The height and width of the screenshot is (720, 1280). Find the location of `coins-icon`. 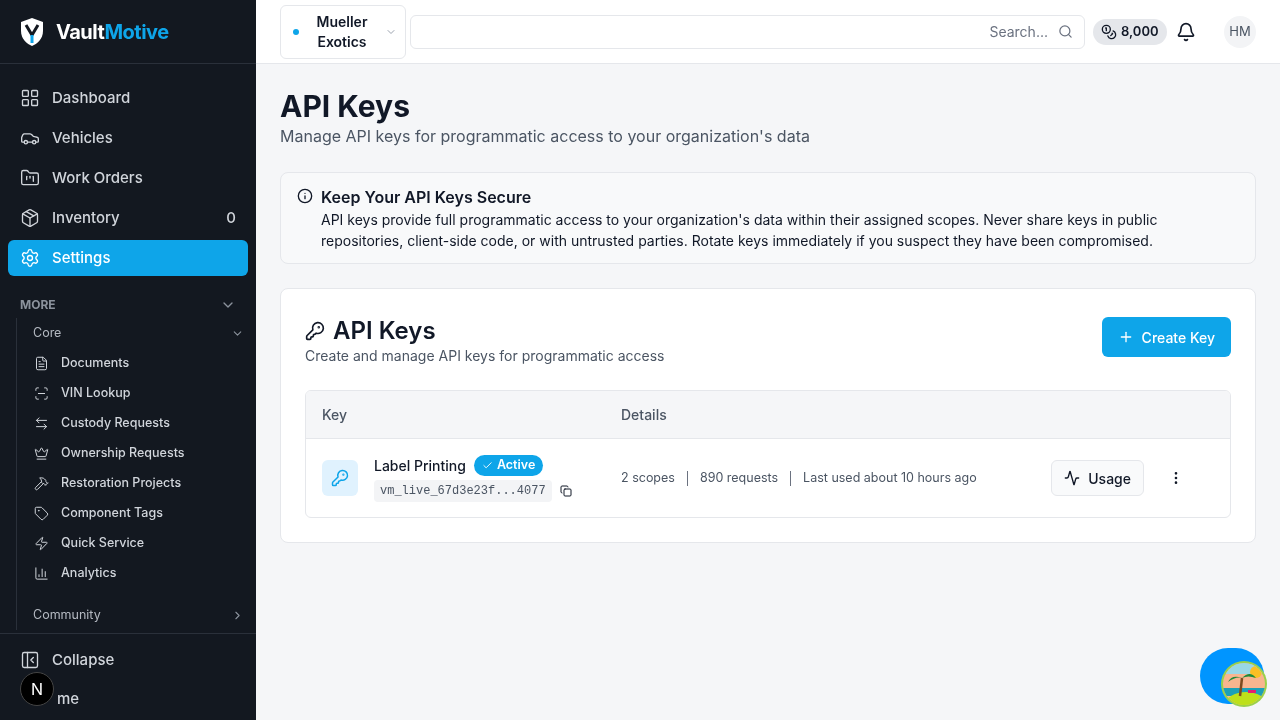

coins-icon is located at coordinates (1109, 31).